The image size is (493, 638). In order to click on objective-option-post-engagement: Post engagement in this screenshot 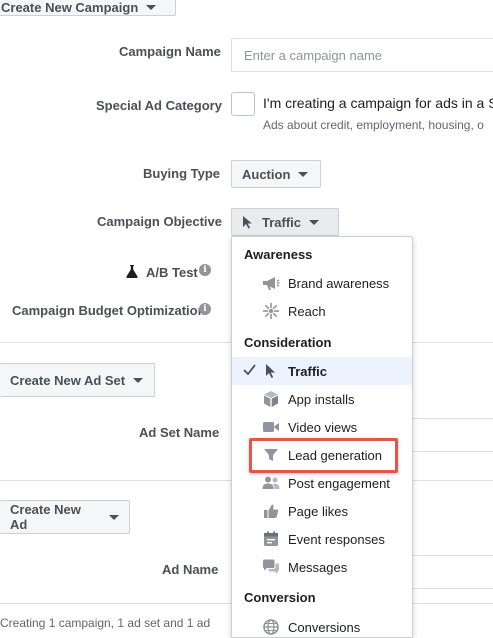, I will do `click(322, 483)`.